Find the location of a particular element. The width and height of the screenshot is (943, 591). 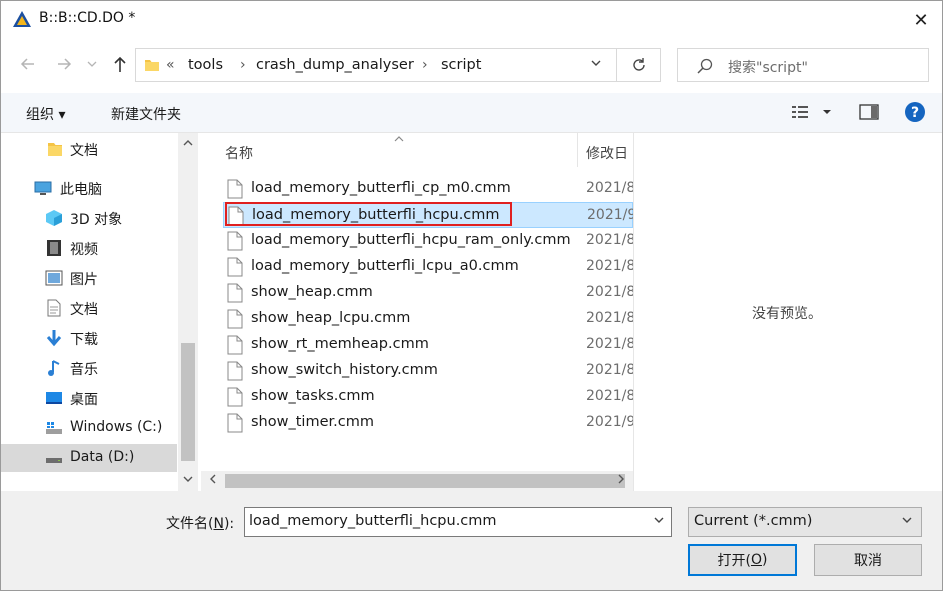

window-title: B::B::CD.DO * is located at coordinates (87, 18).